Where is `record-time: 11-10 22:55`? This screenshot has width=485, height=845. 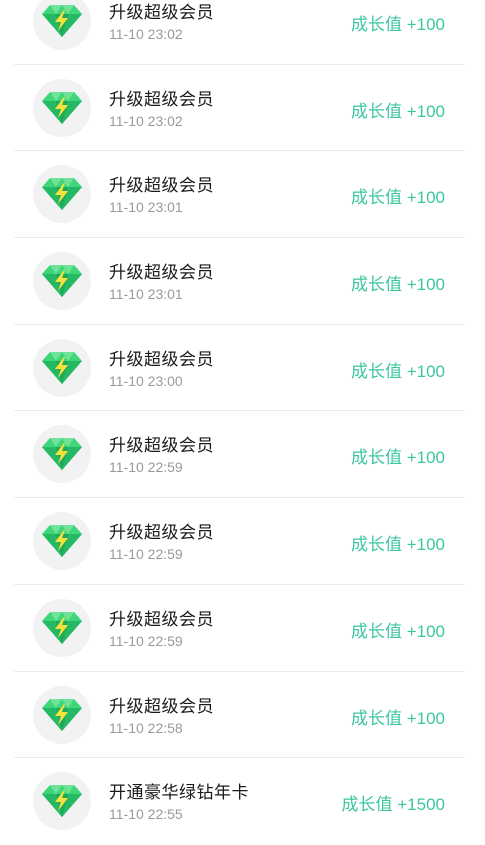 record-time: 11-10 22:55 is located at coordinates (146, 814).